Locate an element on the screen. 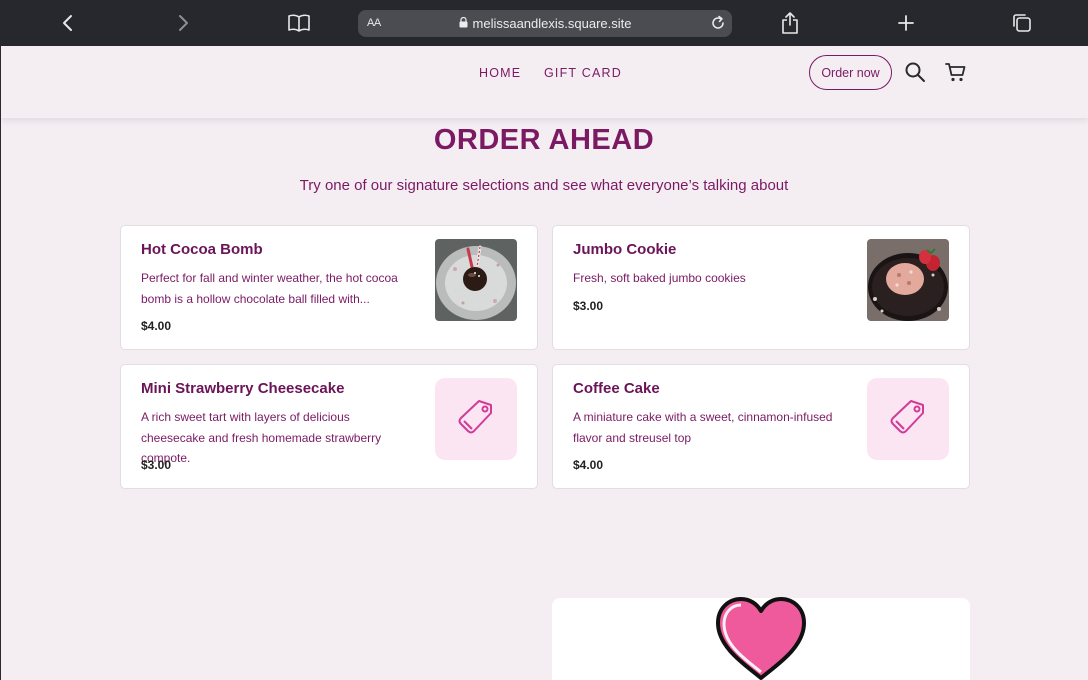  page-title: ORDER AHEAD is located at coordinates (544, 140).